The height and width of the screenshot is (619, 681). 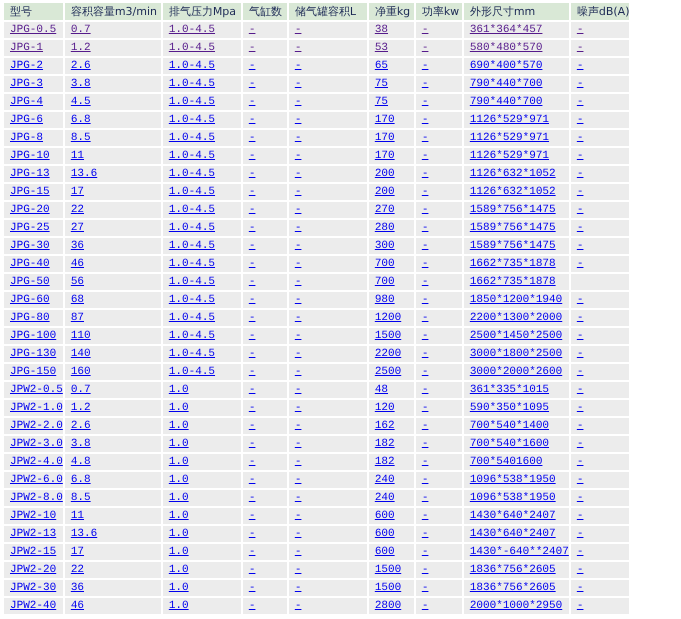 I want to click on model-link: JPG-20, so click(x=30, y=210).